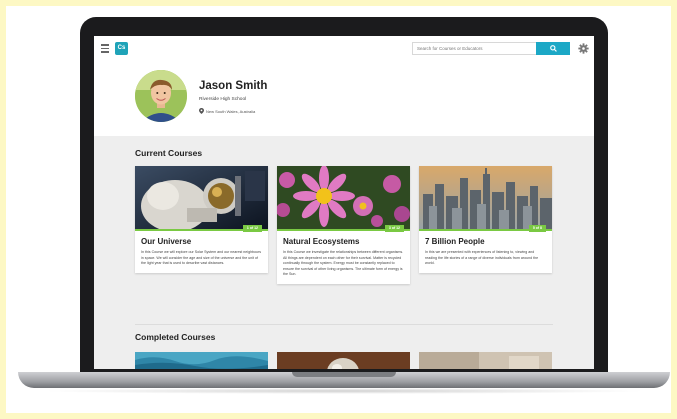 This screenshot has height=419, width=677. I want to click on course-progress-badge: 3 of 12, so click(394, 228).